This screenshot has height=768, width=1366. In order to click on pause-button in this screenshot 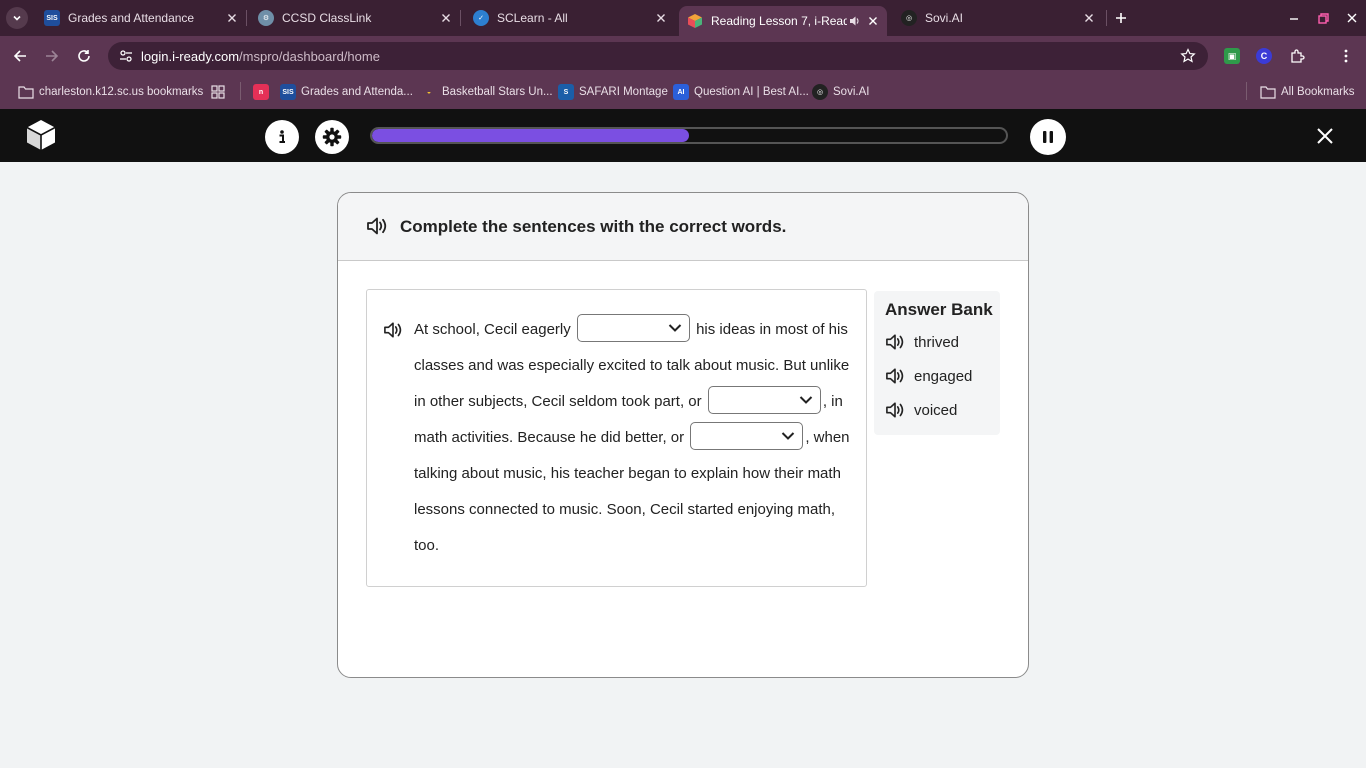, I will do `click(1048, 137)`.